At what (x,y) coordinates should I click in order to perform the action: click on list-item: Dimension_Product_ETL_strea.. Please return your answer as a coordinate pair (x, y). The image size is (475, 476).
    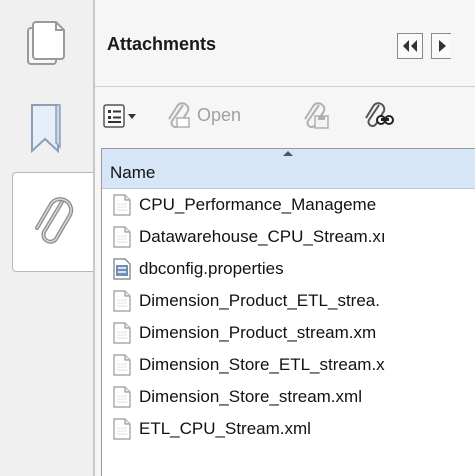
    Looking at the image, I should click on (288, 301).